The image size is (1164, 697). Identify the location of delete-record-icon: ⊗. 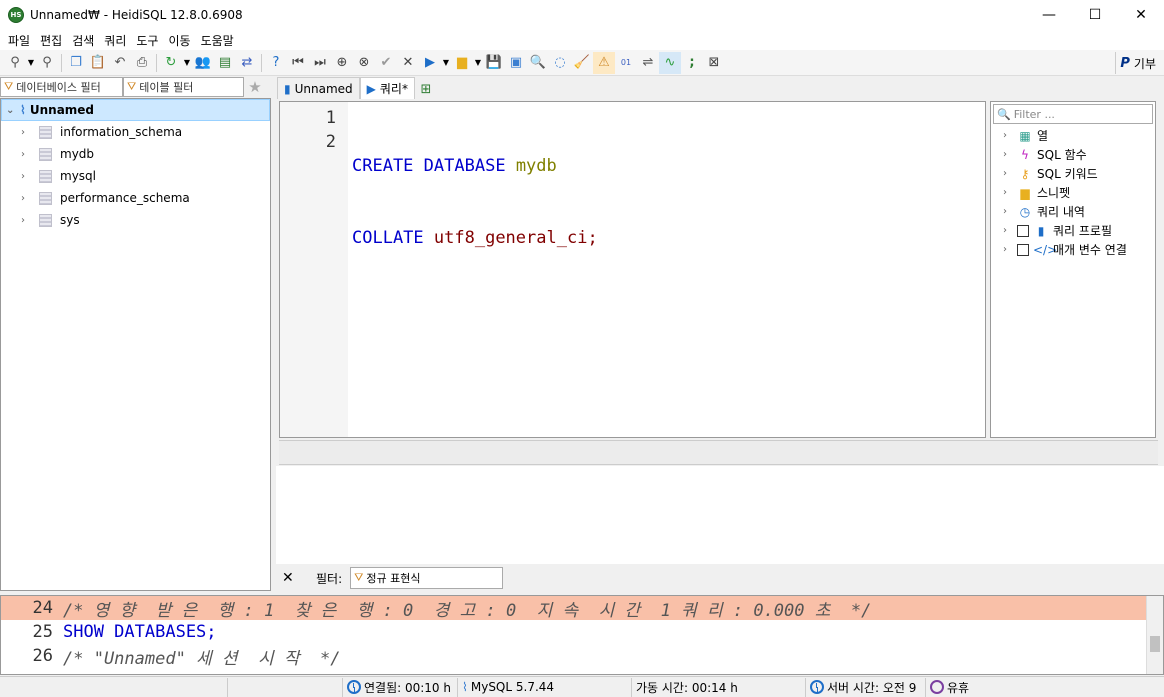
(364, 63).